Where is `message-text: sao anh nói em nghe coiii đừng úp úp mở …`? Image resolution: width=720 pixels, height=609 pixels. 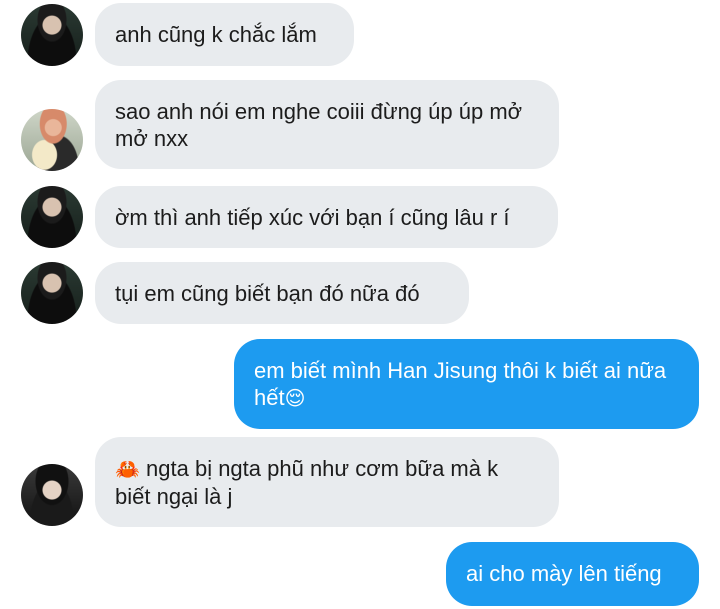
message-text: sao anh nói em nghe coiii đừng úp úp mở … is located at coordinates (319, 125).